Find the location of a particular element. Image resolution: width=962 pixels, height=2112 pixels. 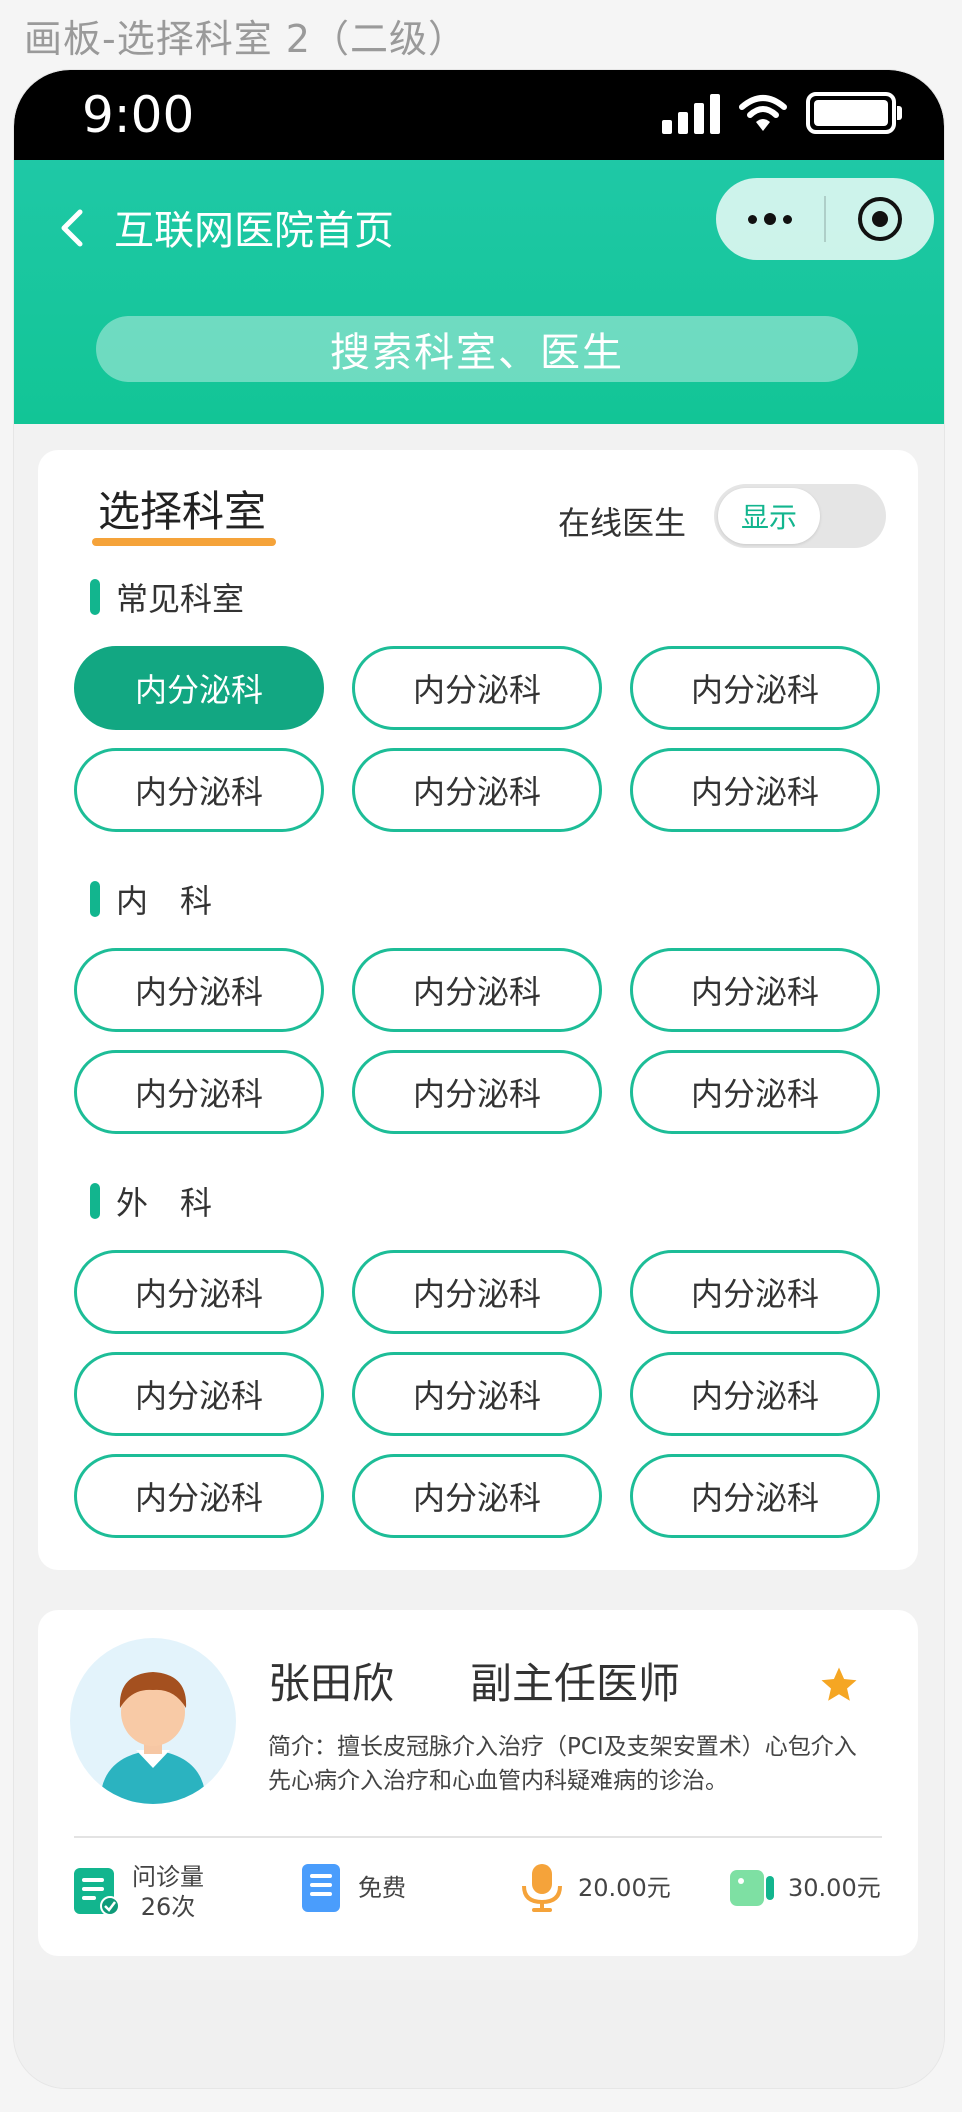

section-label-surgery: 外 科 is located at coordinates (151, 1201).